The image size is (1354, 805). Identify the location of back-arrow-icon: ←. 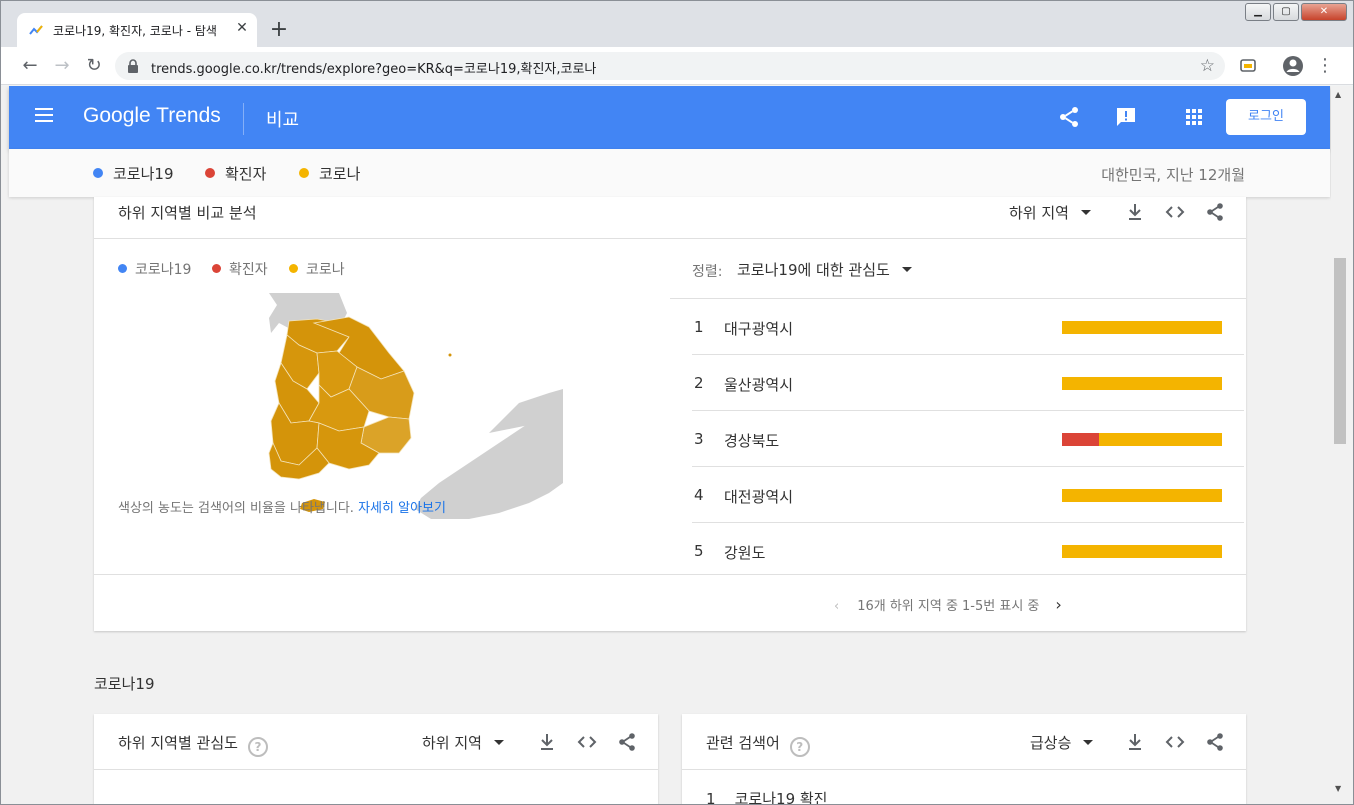
(30, 66).